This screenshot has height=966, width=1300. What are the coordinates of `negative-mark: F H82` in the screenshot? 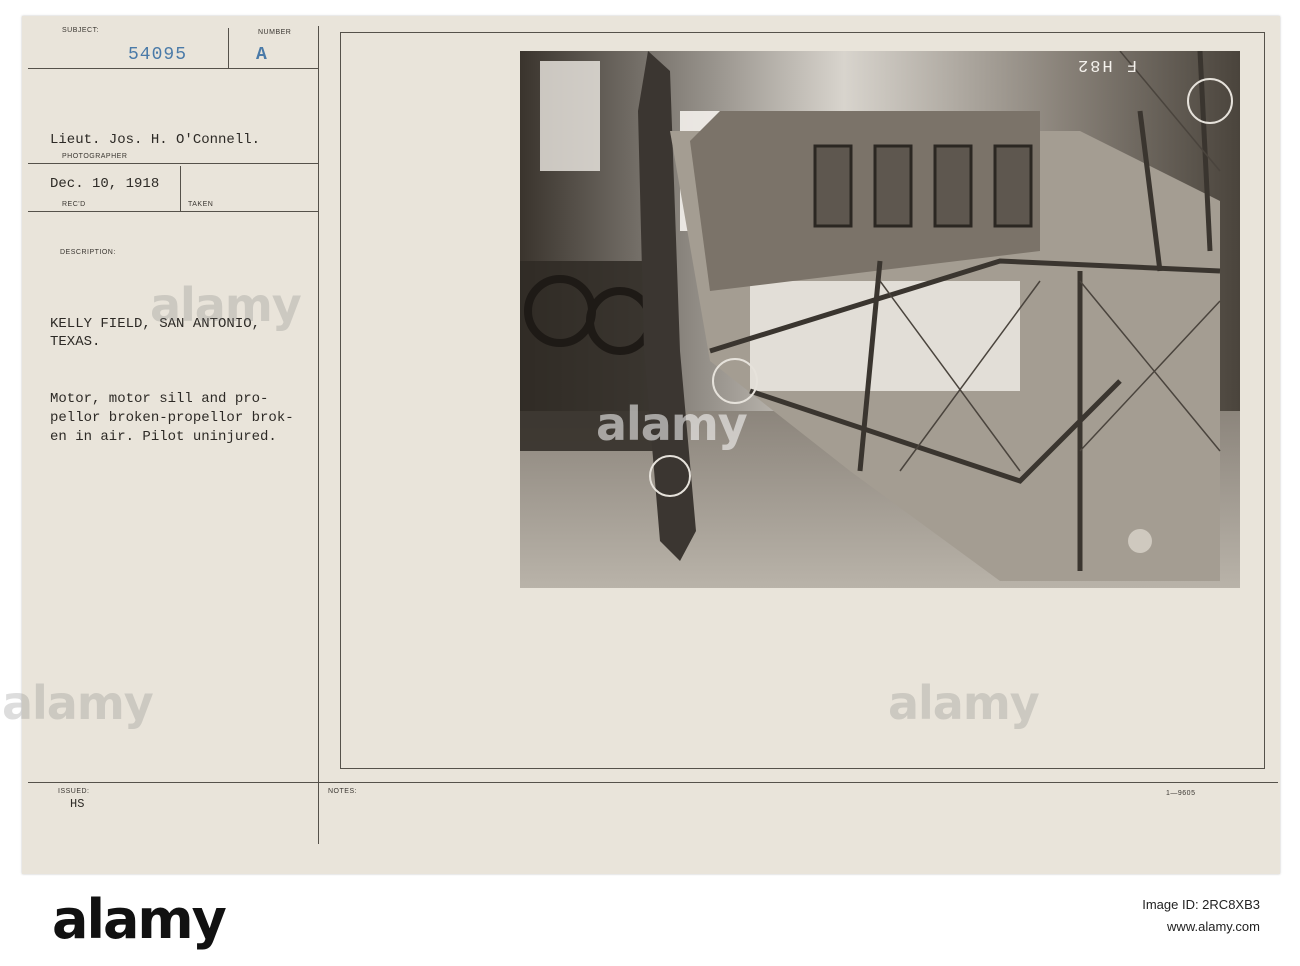 It's located at (1107, 64).